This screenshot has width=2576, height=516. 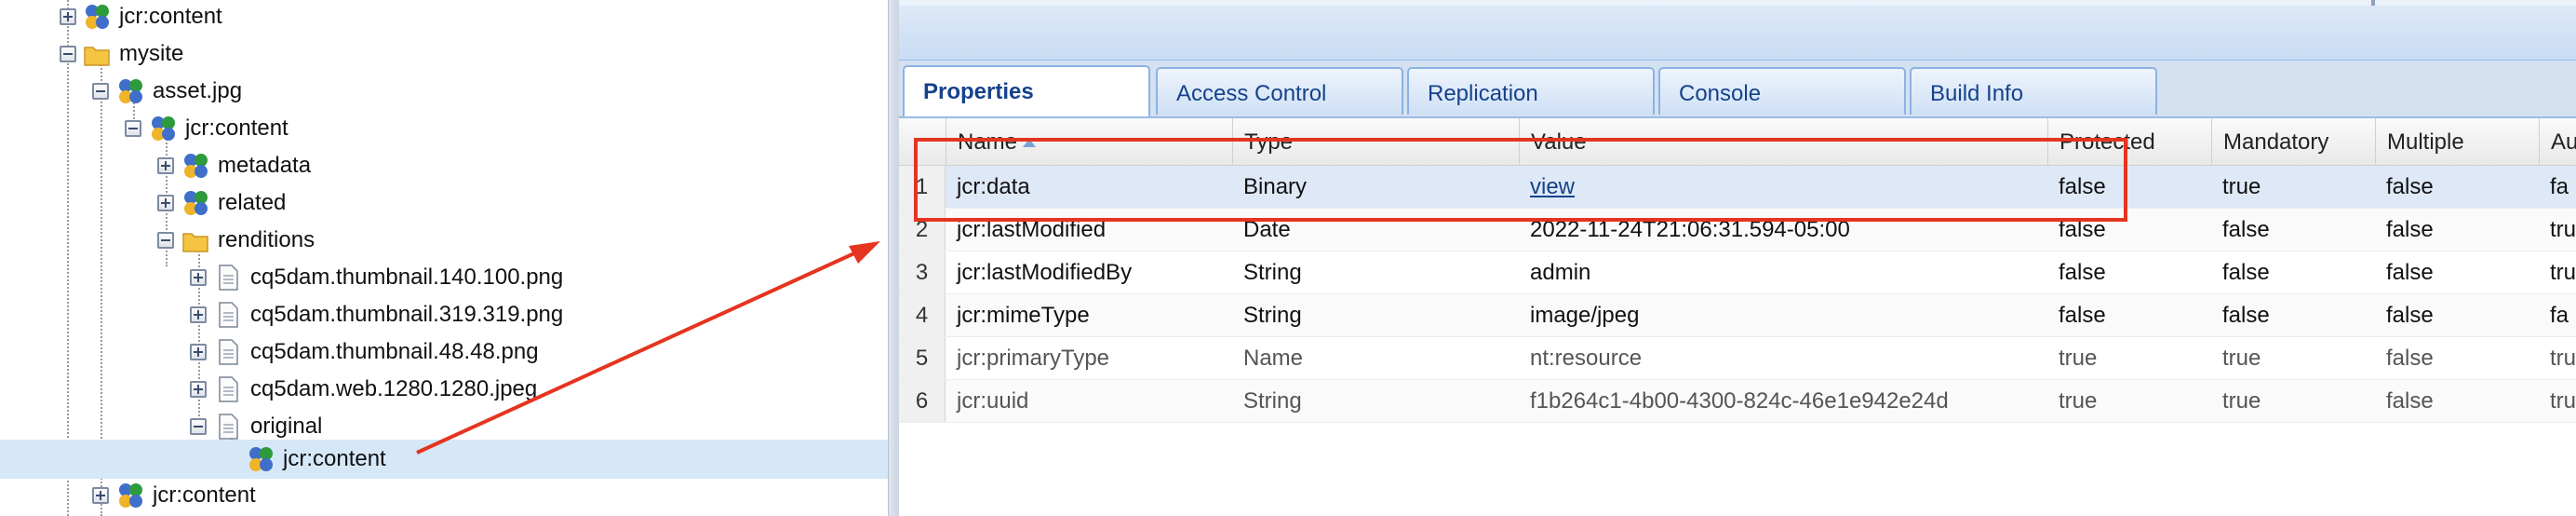 I want to click on tree-node-label: related, so click(x=252, y=202).